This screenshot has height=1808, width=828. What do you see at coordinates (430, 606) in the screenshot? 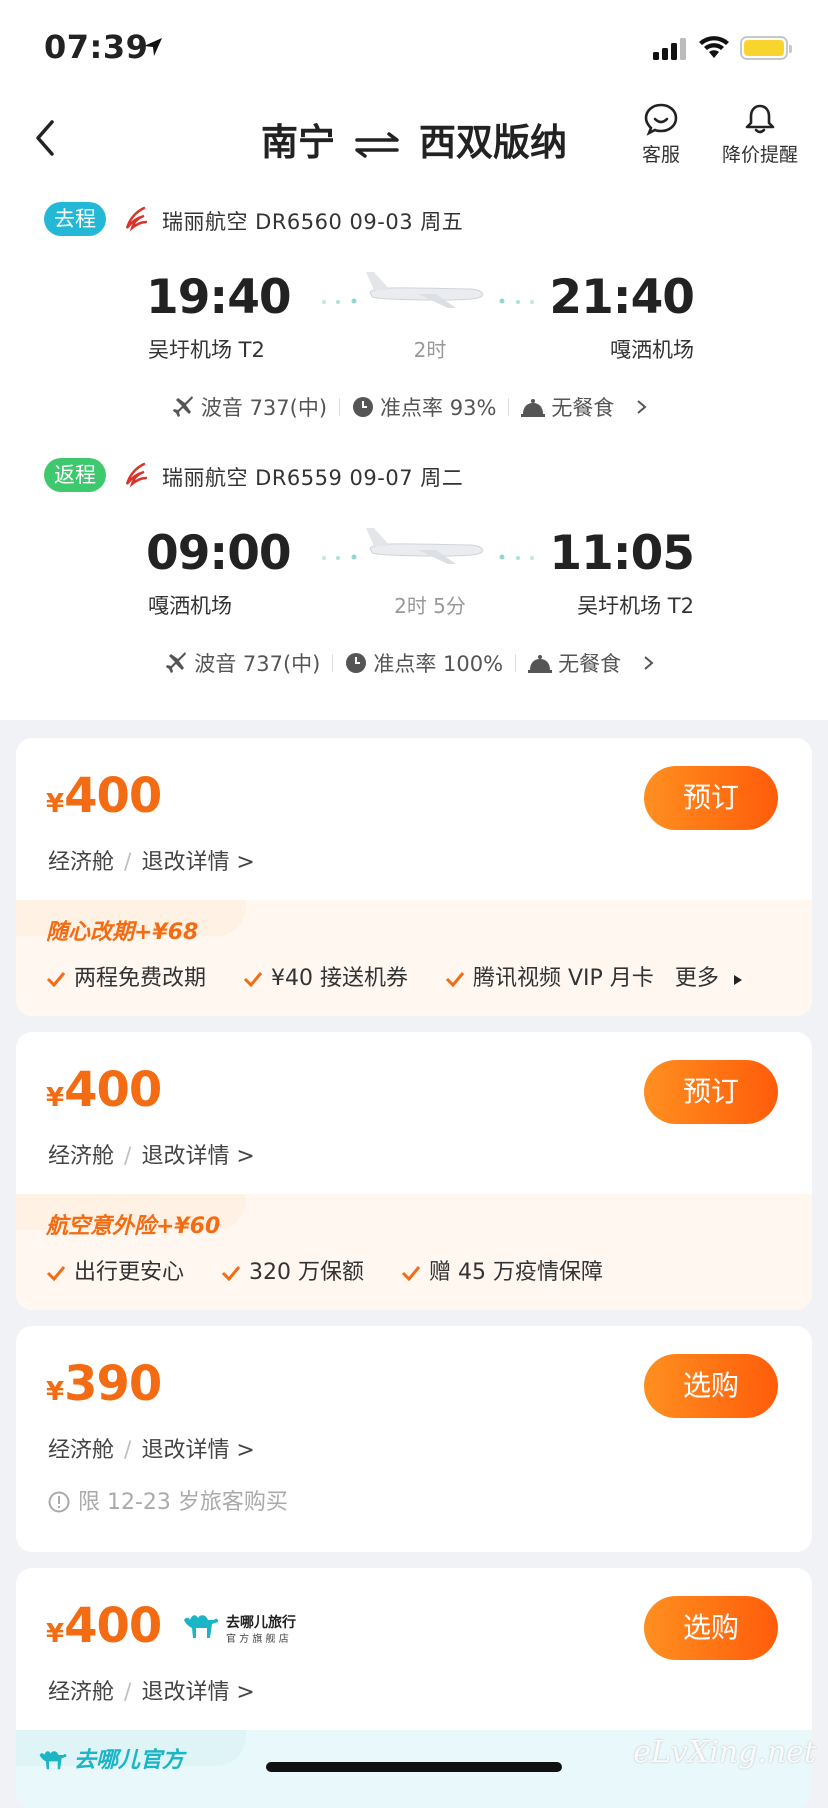
I see `return-duration: 2时 5分` at bounding box center [430, 606].